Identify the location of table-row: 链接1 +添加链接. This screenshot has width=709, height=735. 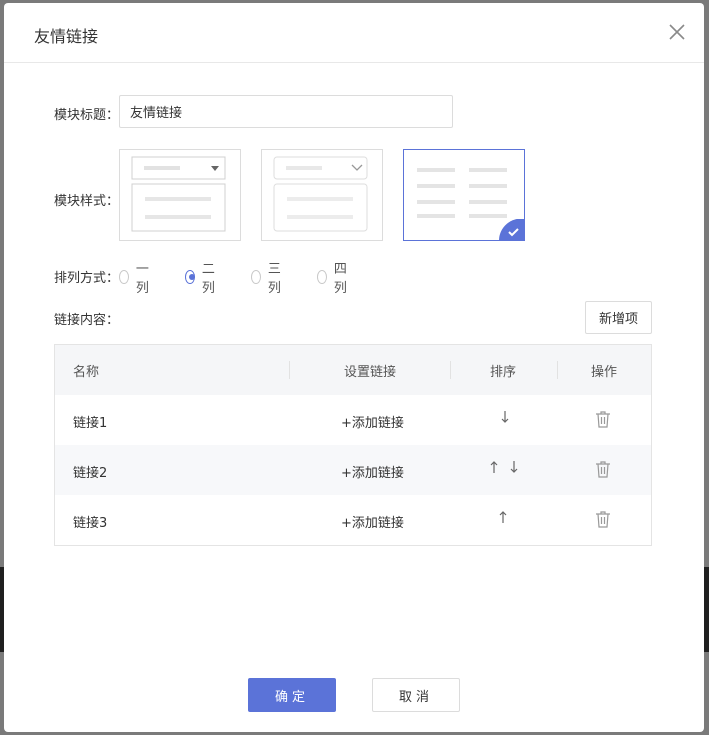
(353, 420).